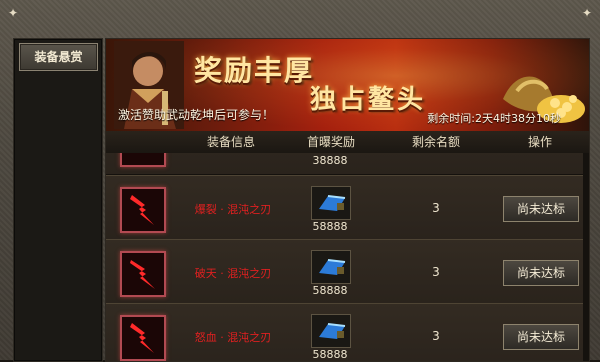  Describe the element at coordinates (494, 118) in the screenshot. I see `time-remaining: 剩余时间:2天4时38分10秒` at that location.